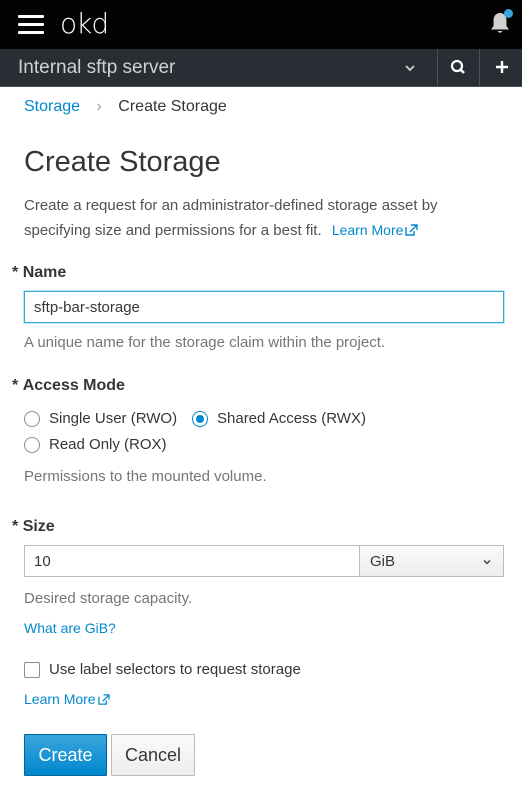 Image resolution: width=522 pixels, height=792 pixels. What do you see at coordinates (145, 476) in the screenshot?
I see `access-mode-help: Permissions to the mounted volume.` at bounding box center [145, 476].